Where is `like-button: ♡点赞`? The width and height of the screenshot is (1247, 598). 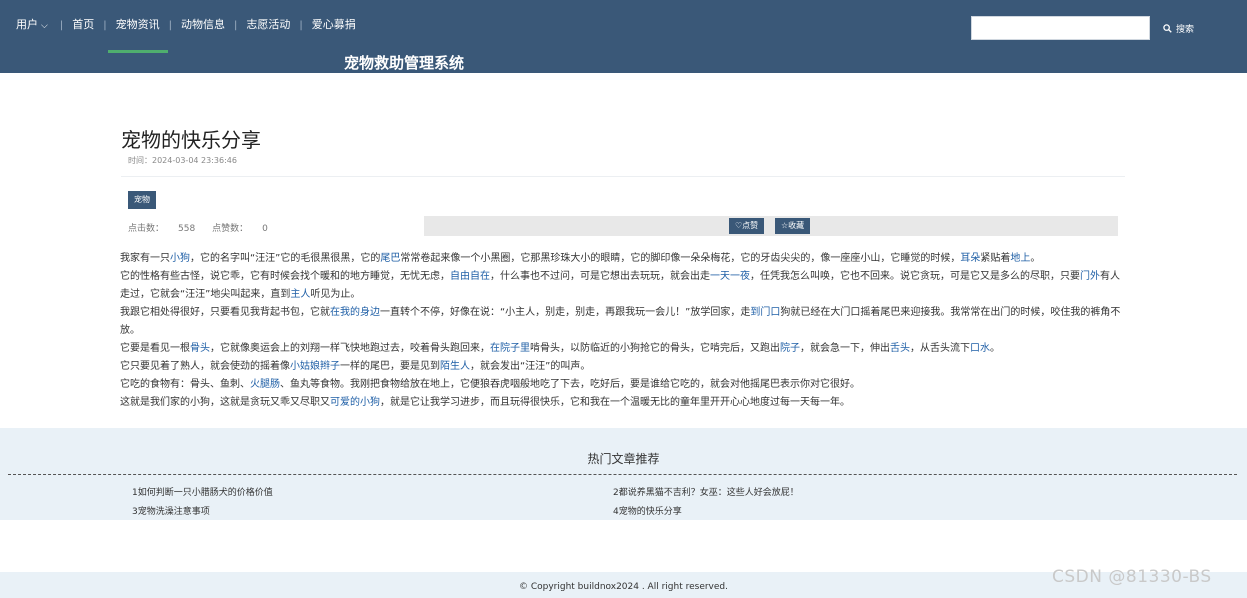
like-button: ♡点赞 is located at coordinates (747, 226).